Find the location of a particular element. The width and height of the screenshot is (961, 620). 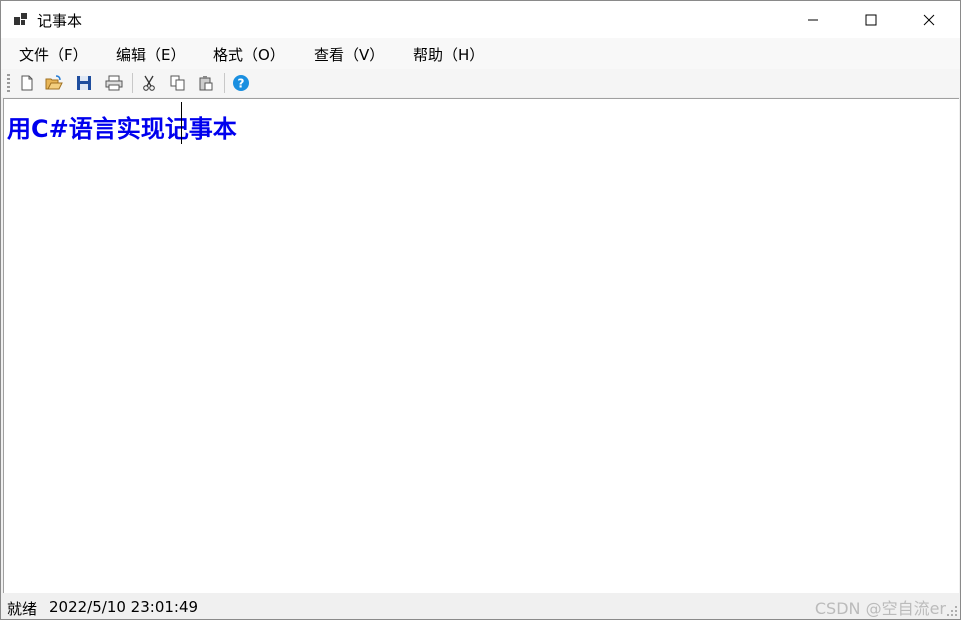

menu-edit: 编辑（E） is located at coordinates (150, 54).